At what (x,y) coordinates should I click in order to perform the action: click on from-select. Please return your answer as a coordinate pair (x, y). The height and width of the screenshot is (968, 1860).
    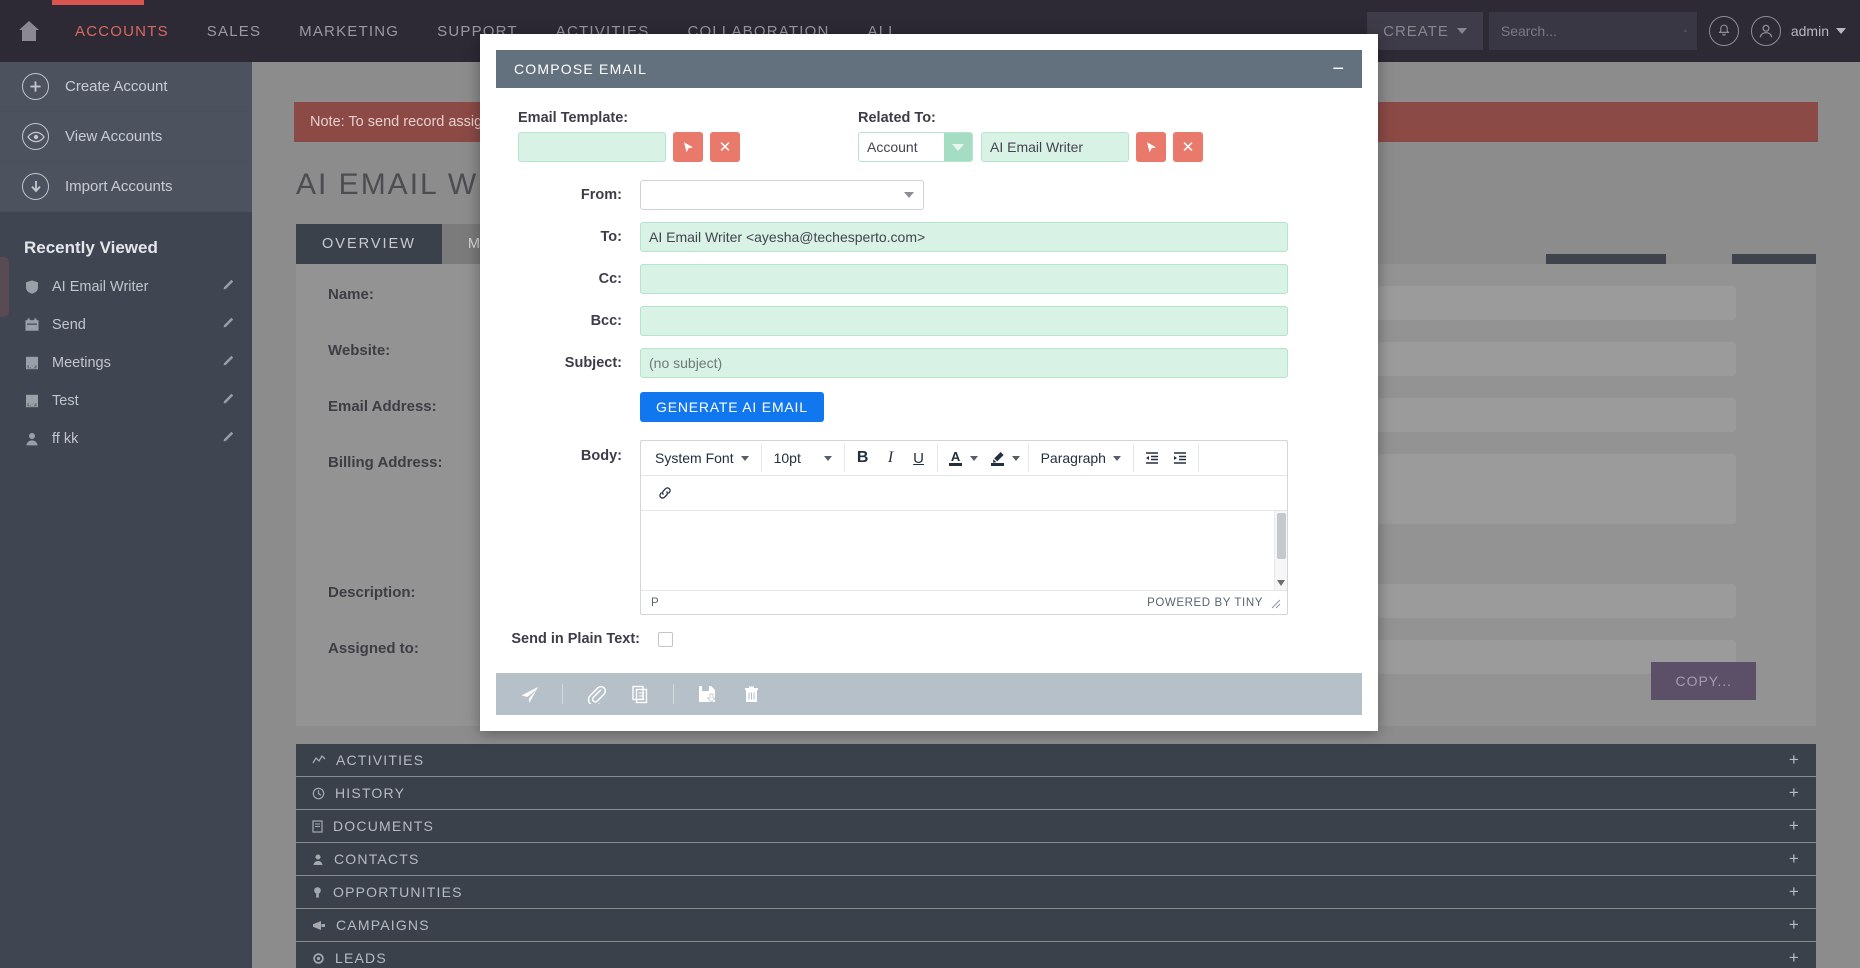
    Looking at the image, I should click on (782, 195).